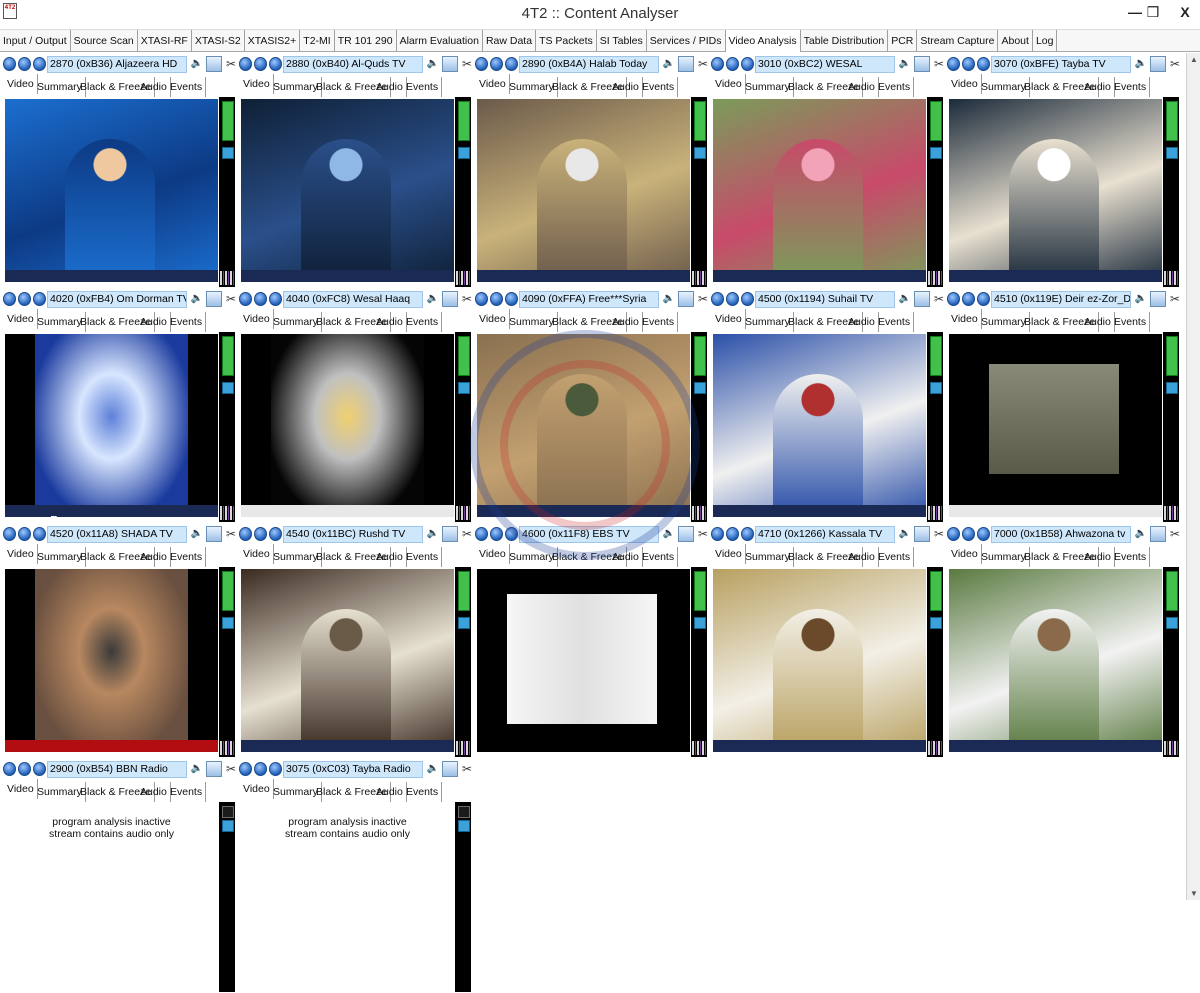 This screenshot has height=993, width=1200. Describe the element at coordinates (1015, 41) in the screenshot. I see `menu-tab-about: About` at that location.